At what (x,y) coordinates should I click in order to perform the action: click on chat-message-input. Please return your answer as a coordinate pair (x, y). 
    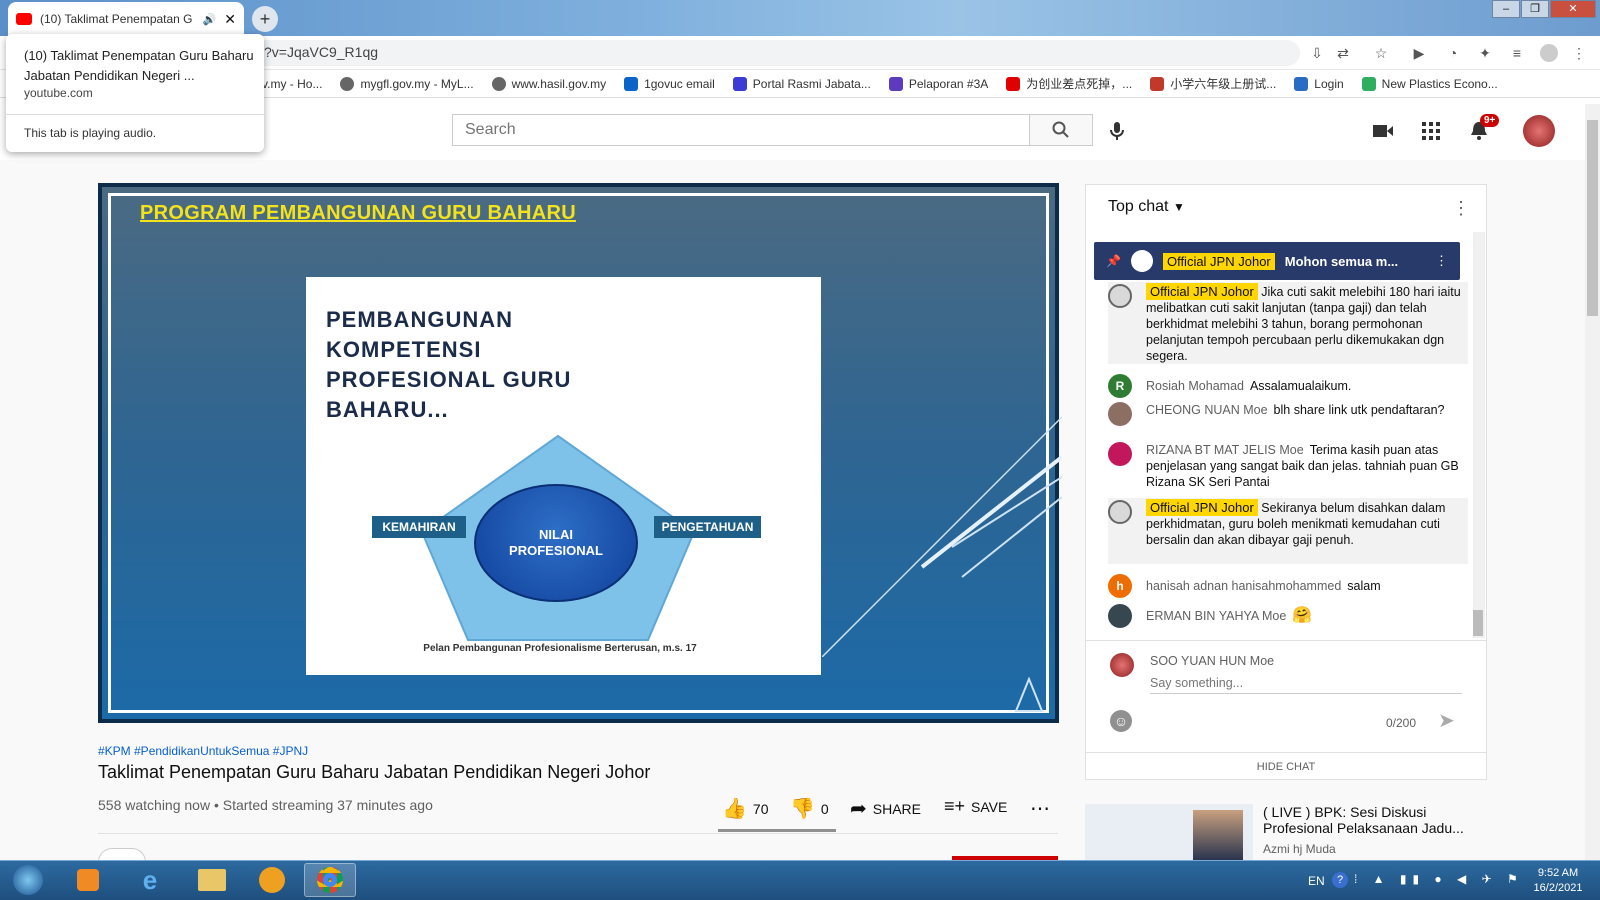
    Looking at the image, I should click on (1306, 683).